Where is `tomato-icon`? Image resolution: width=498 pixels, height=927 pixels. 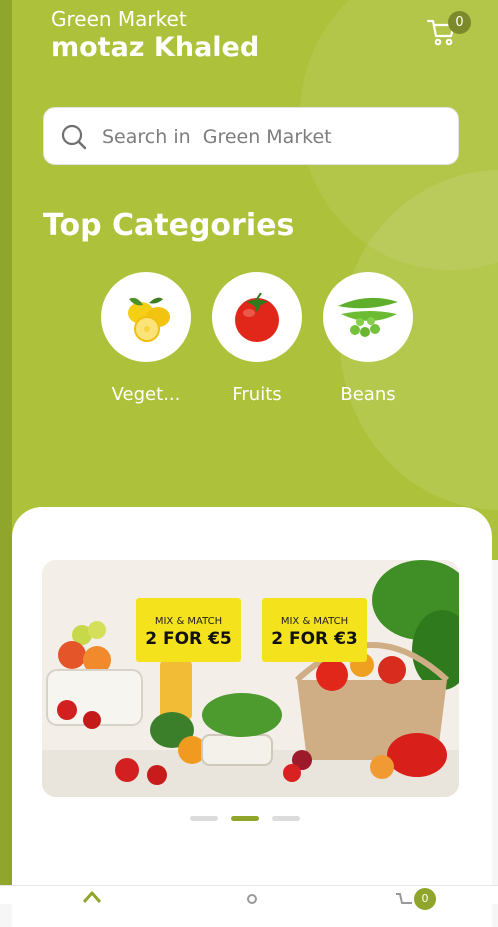
tomato-icon is located at coordinates (257, 317).